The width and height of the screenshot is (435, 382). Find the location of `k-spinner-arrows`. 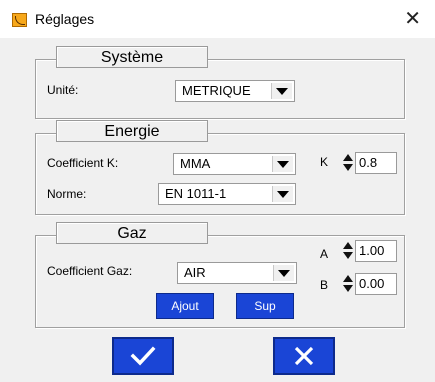

k-spinner-arrows is located at coordinates (348, 163).